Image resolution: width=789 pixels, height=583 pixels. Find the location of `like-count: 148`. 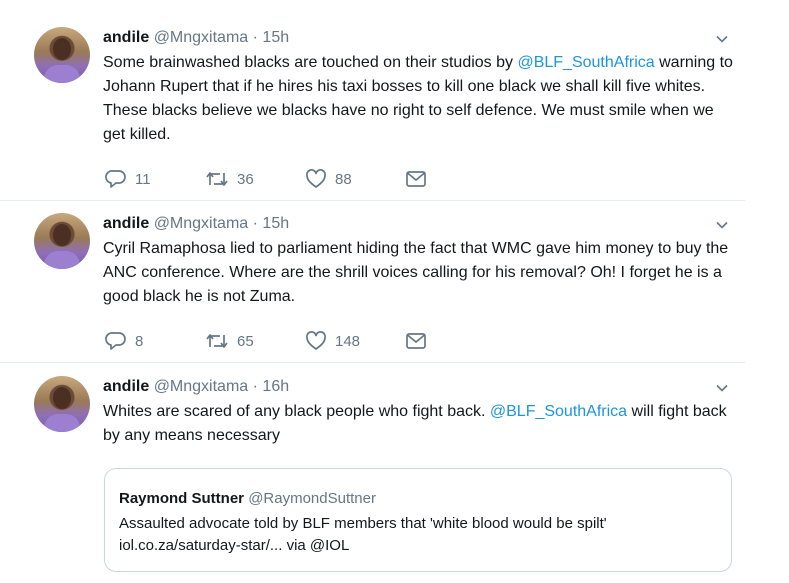

like-count: 148 is located at coordinates (348, 341).